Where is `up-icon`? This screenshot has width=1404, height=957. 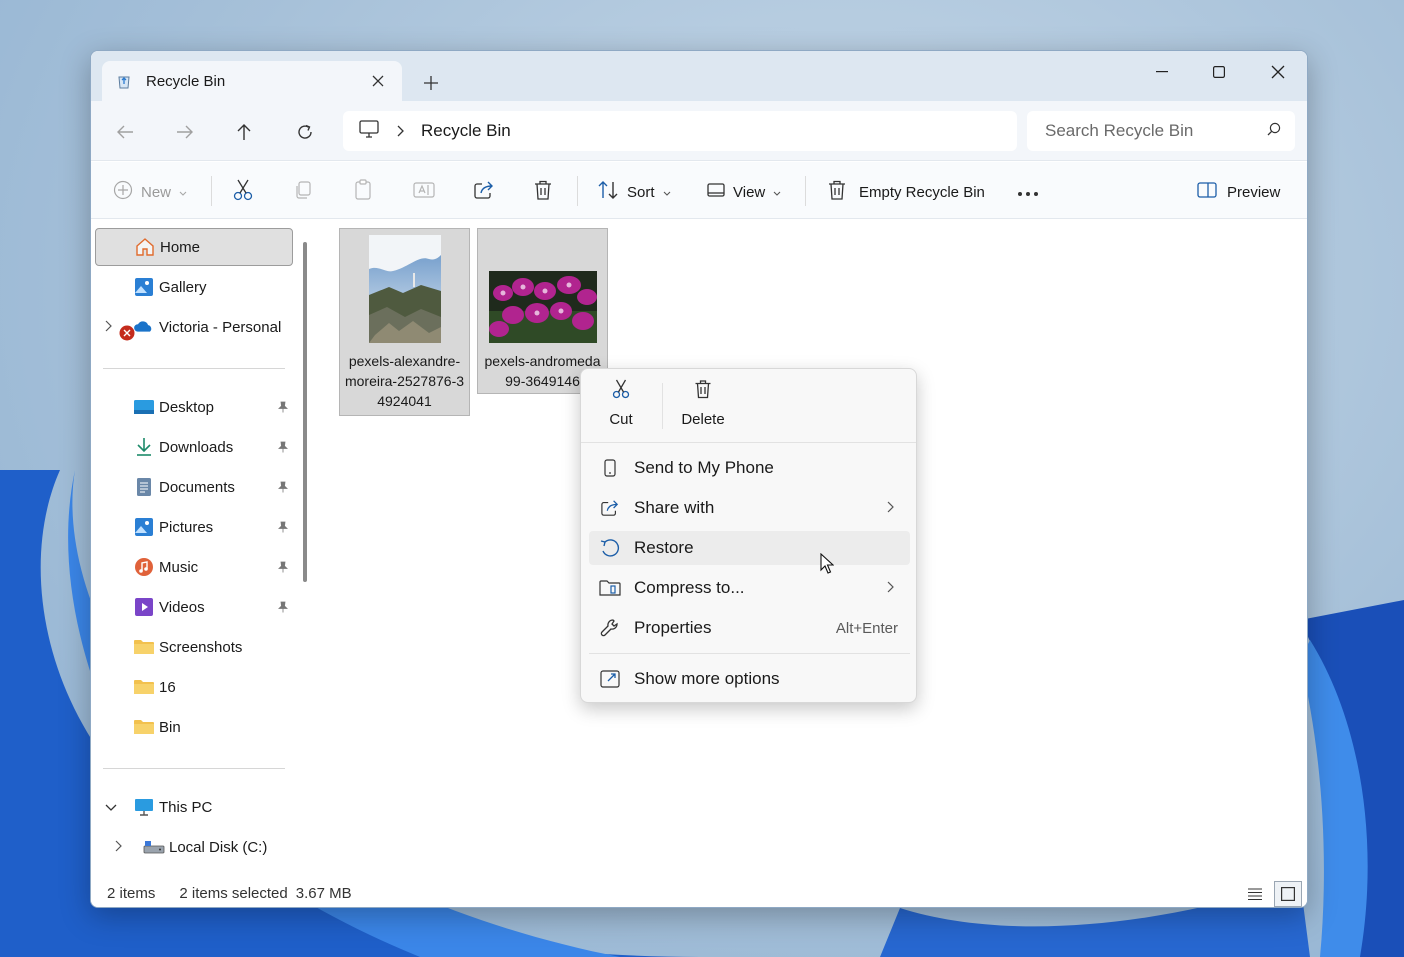
up-icon is located at coordinates (244, 132).